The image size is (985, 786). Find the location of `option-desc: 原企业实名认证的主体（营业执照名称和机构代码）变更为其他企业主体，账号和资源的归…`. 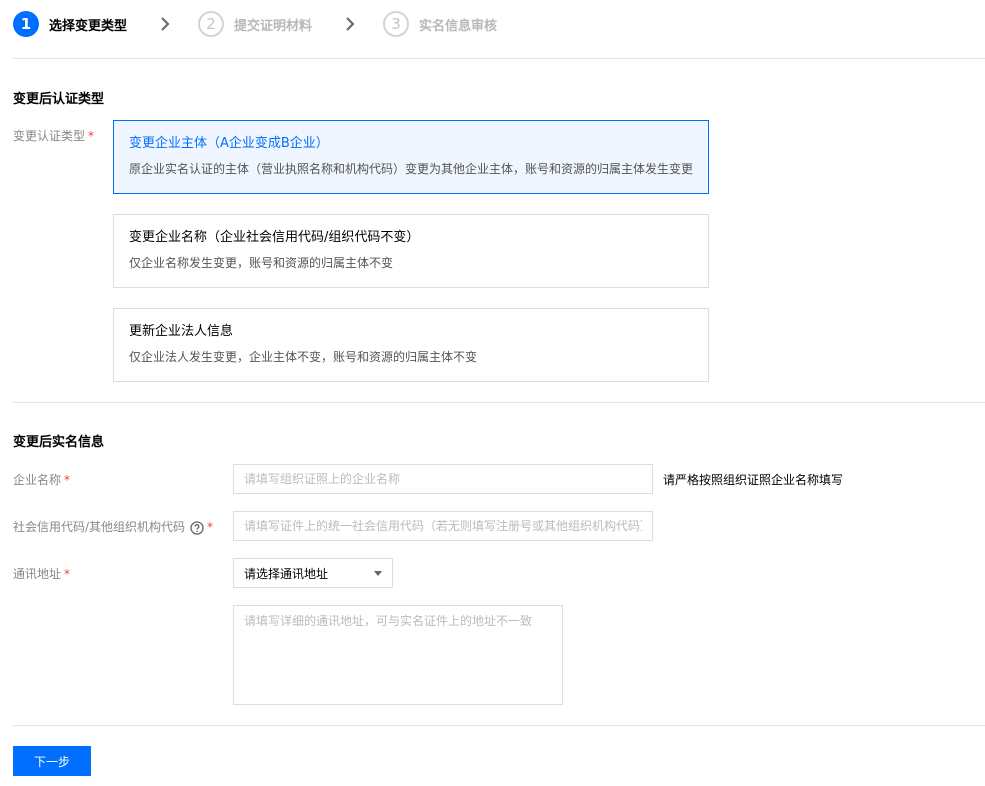

option-desc: 原企业实名认证的主体（营业执照名称和机构代码）变更为其他企业主体，账号和资源的归… is located at coordinates (411, 169).